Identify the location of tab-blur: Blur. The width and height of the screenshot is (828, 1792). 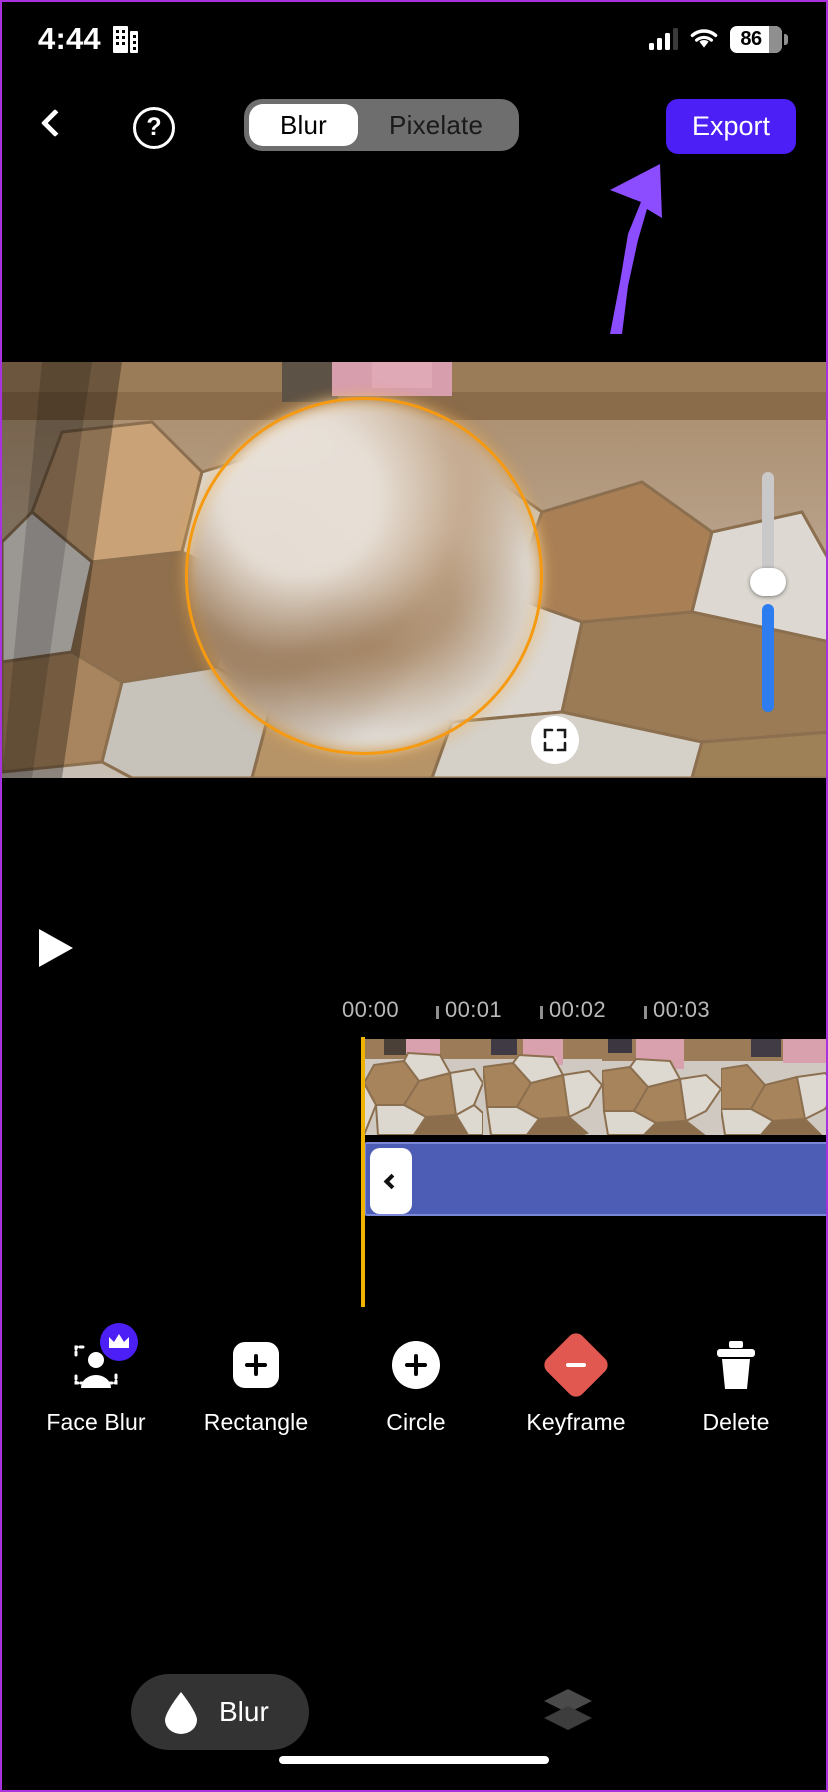
(304, 125).